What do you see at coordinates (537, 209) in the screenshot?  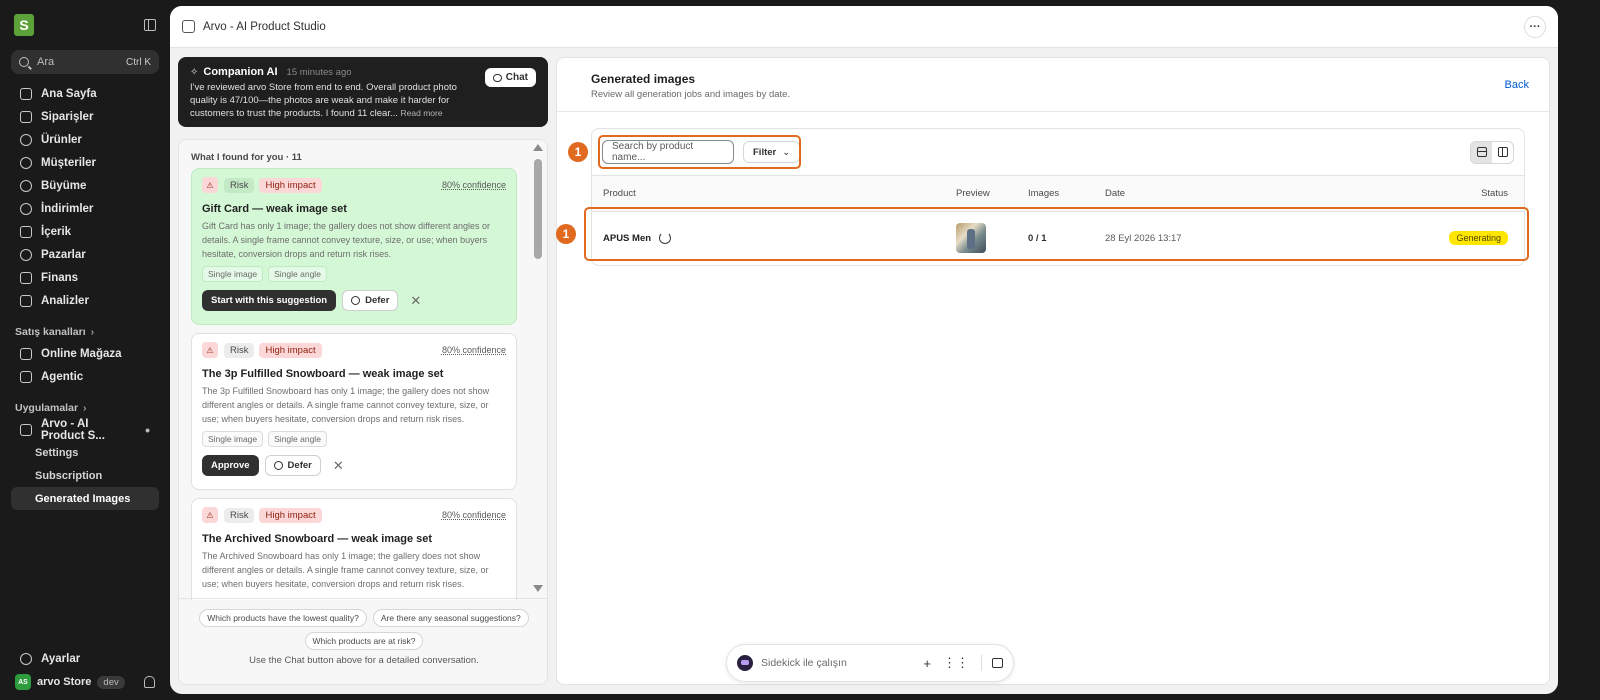 I see `scroll-thumb` at bounding box center [537, 209].